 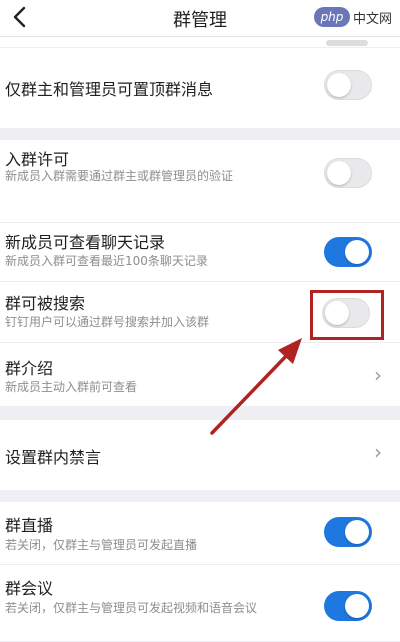 I want to click on annotation-arrow, so click(x=256, y=386).